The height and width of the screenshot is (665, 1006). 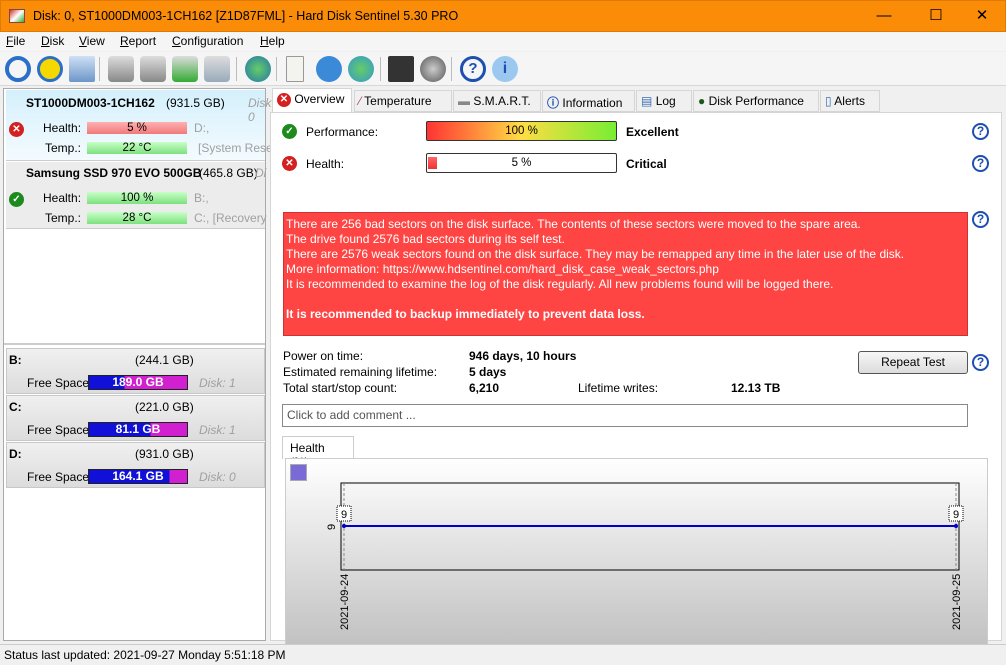 What do you see at coordinates (329, 69) in the screenshot?
I see `send-report-icon` at bounding box center [329, 69].